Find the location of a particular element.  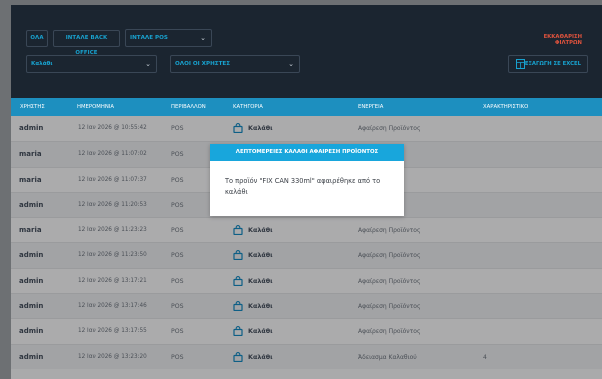

row-date: 12 Ιαν 2026 @ 13:23:20 is located at coordinates (112, 356).